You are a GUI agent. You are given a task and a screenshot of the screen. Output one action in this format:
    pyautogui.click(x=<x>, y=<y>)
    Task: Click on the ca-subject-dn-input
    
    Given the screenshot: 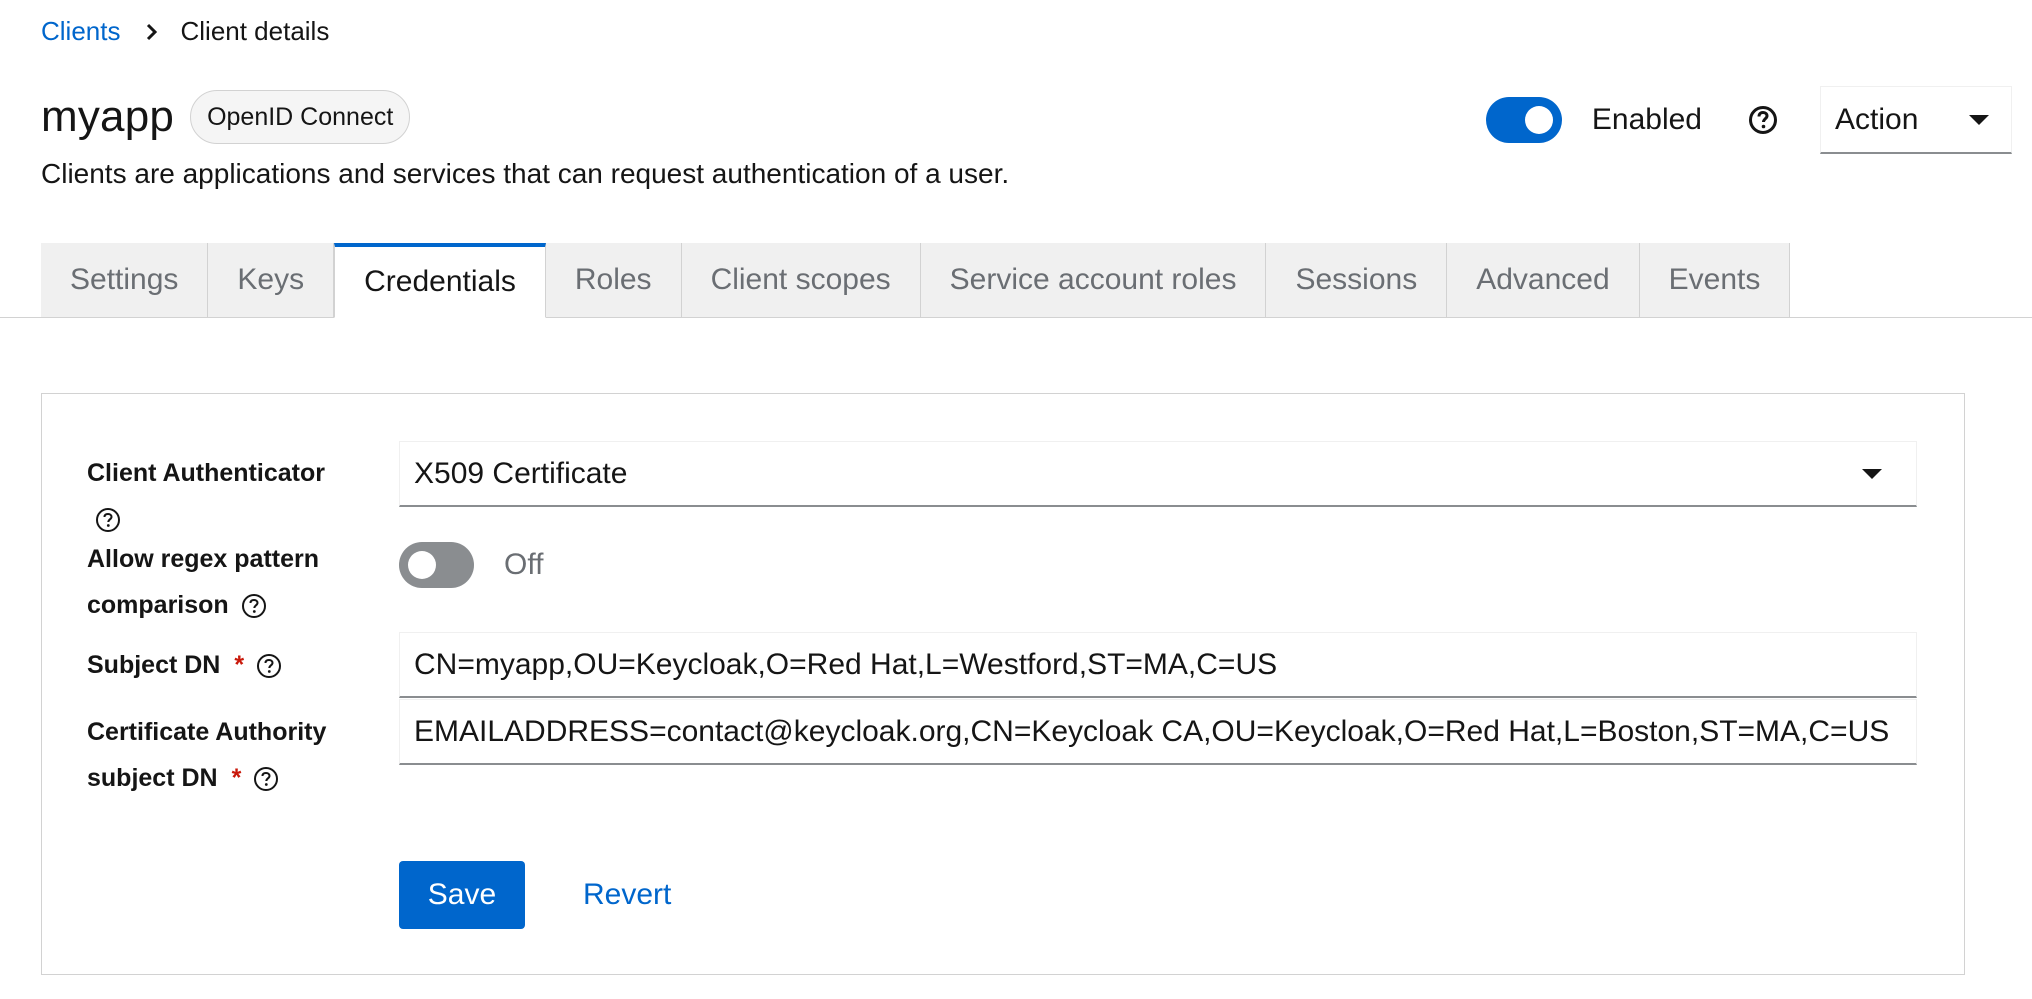 What is the action you would take?
    pyautogui.click(x=1158, y=732)
    